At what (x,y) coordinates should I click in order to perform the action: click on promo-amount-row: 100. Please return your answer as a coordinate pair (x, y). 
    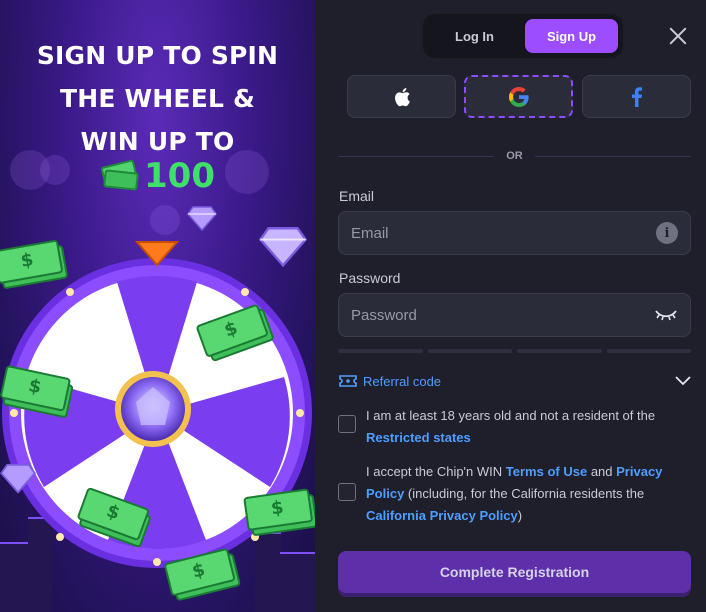
    Looking at the image, I should click on (157, 176).